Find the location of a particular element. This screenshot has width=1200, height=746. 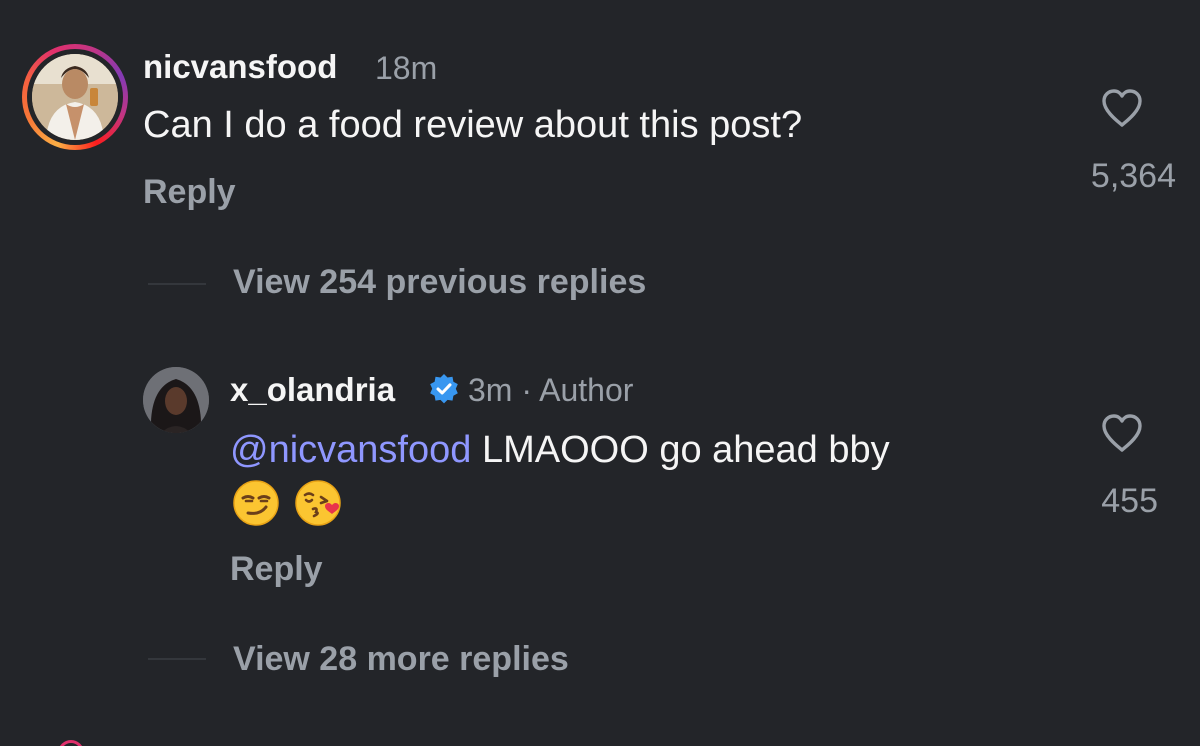

comment-body: LMAOOO go ahead bby is located at coordinates (680, 450).